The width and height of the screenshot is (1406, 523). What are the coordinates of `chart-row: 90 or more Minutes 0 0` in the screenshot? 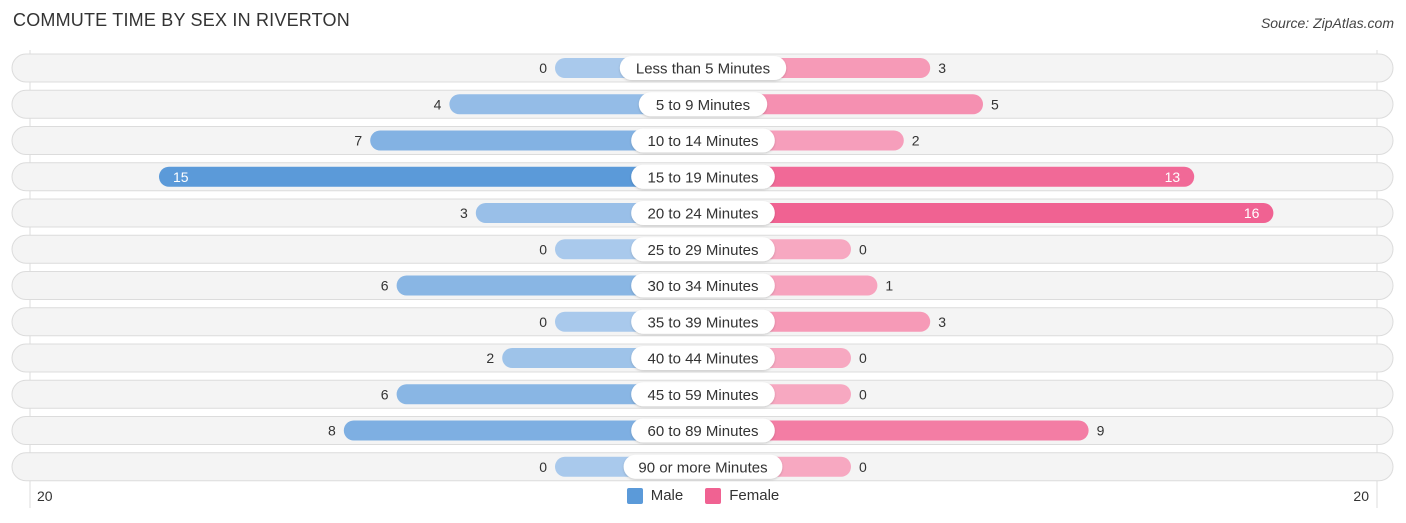 It's located at (702, 467).